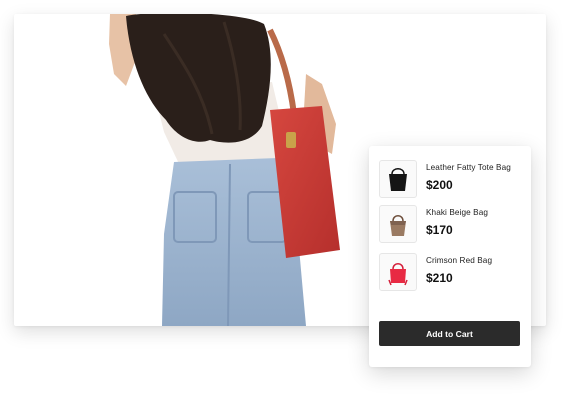  I want to click on product-price: $210, so click(439, 278).